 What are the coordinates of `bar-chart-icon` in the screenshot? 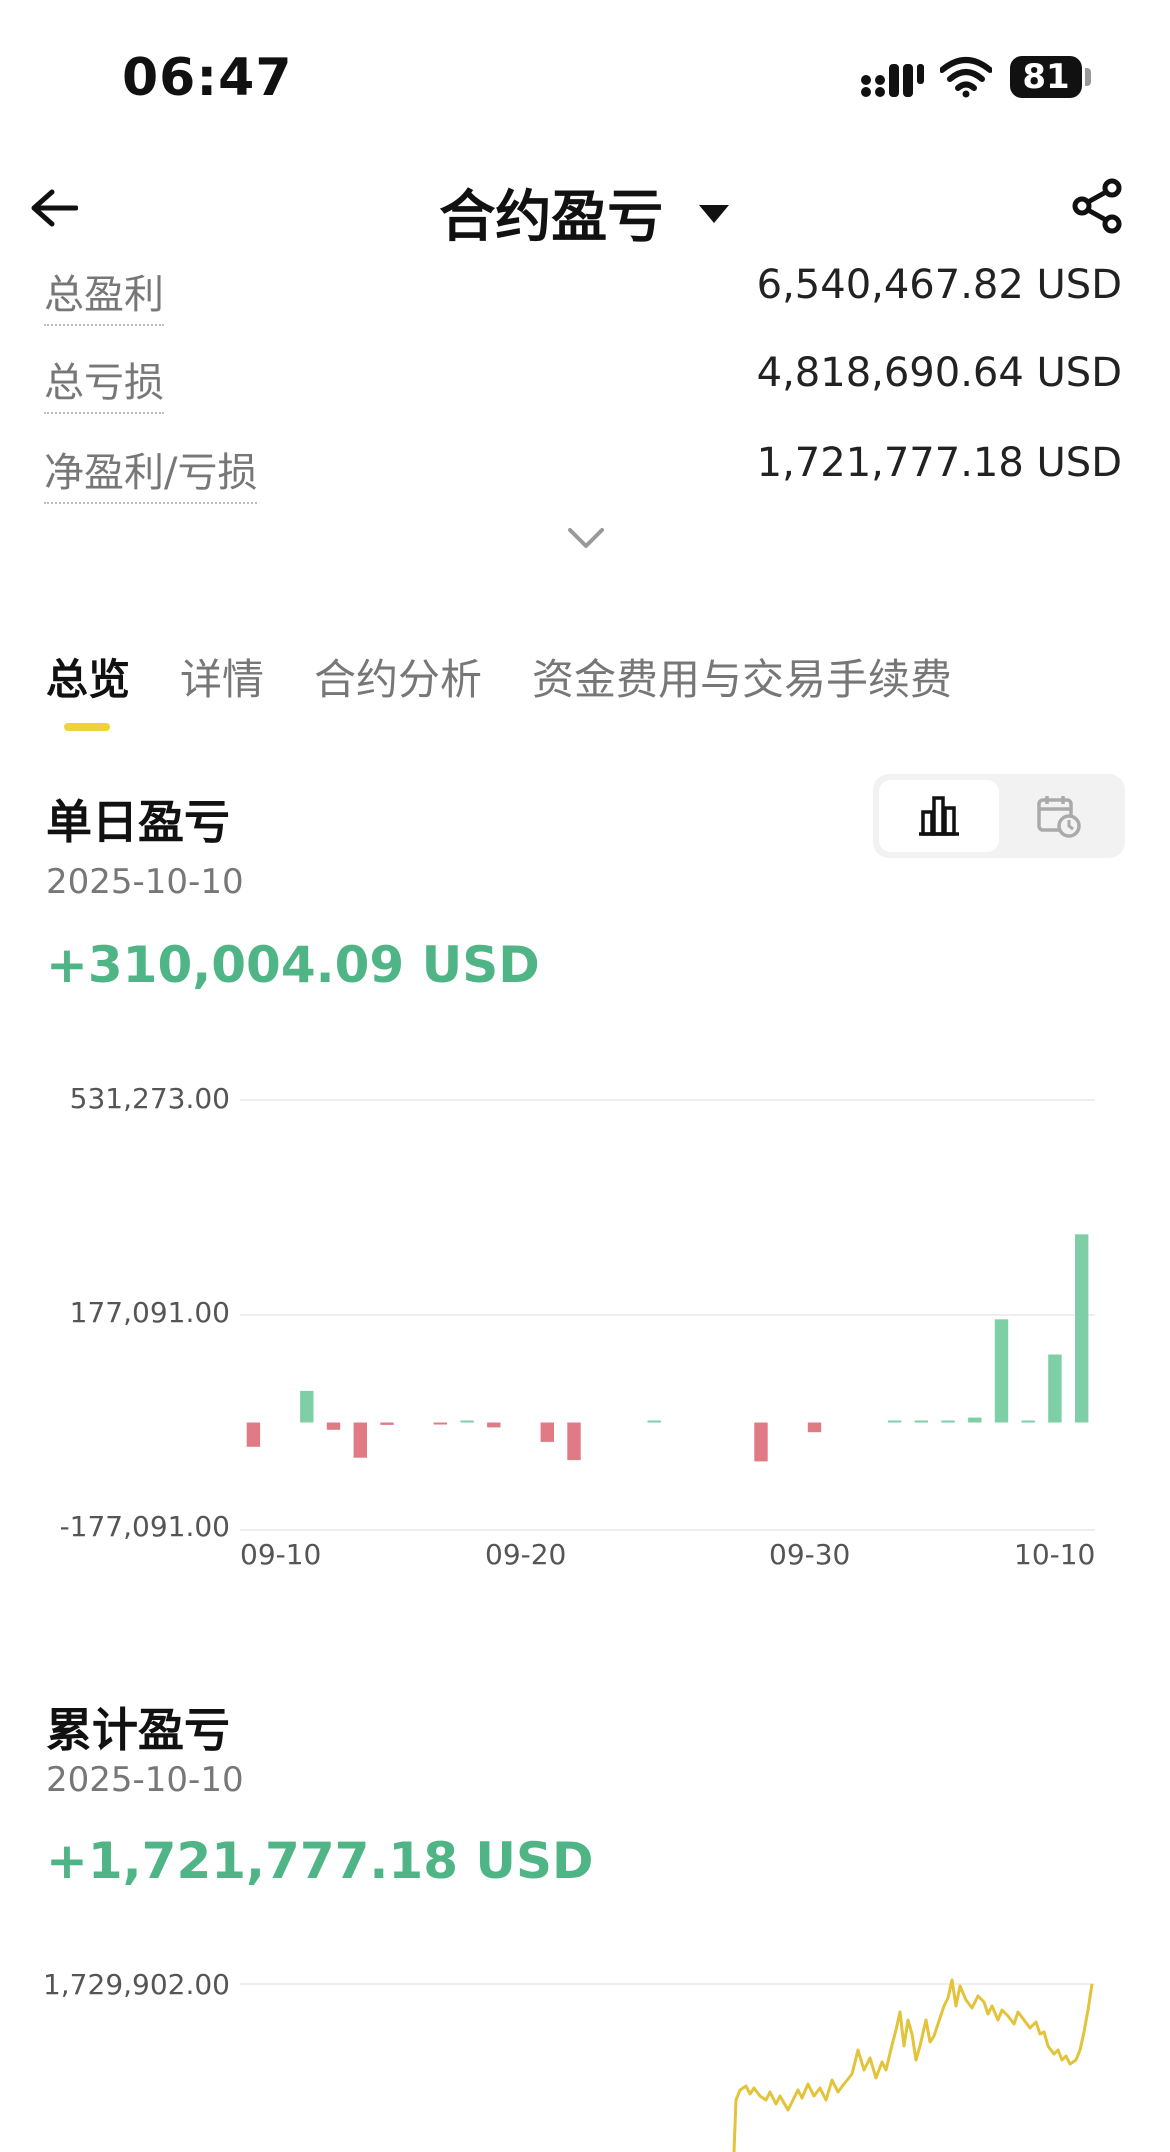 It's located at (939, 816).